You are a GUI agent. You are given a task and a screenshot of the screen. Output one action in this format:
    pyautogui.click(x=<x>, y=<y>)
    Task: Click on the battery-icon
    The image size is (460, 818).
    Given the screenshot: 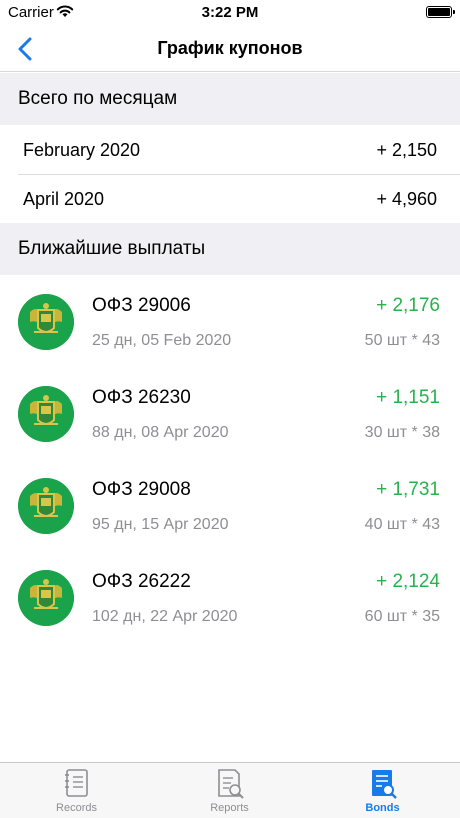 What is the action you would take?
    pyautogui.click(x=440, y=12)
    